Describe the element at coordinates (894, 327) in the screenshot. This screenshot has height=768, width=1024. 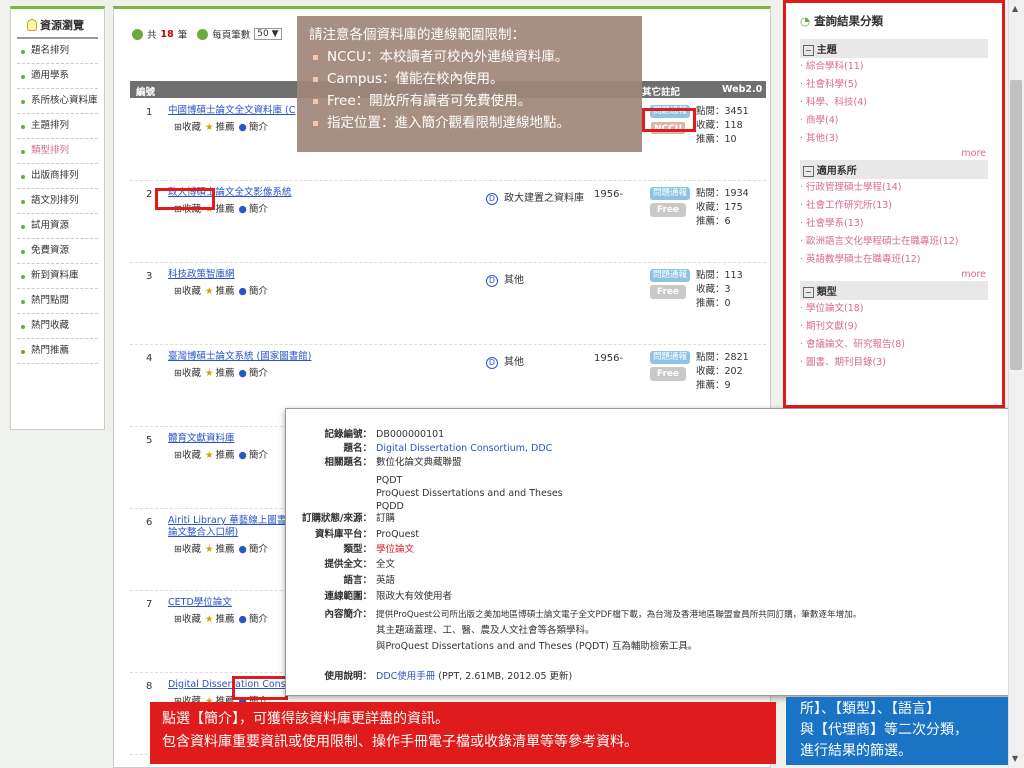
I see `facet-item: 期刊文獻(9)` at that location.